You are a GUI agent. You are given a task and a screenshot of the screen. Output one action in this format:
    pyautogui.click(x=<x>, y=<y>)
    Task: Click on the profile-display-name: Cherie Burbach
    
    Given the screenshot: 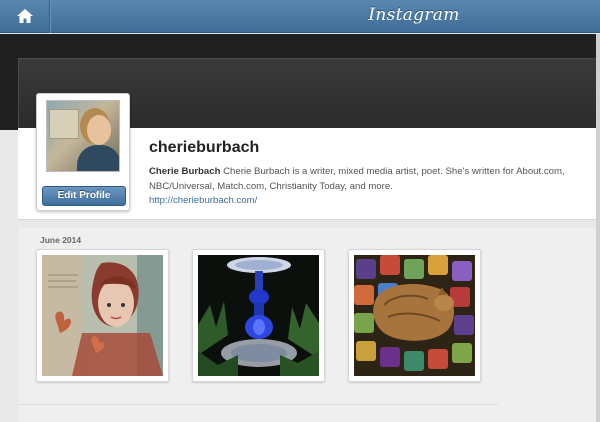 What is the action you would take?
    pyautogui.click(x=185, y=171)
    